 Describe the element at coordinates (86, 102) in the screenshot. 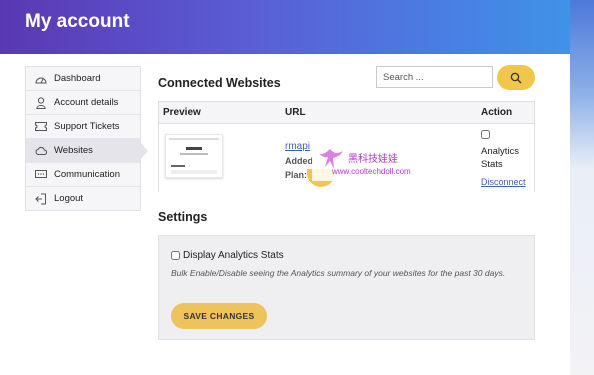

I see `sidebar-item-label: Account details` at that location.